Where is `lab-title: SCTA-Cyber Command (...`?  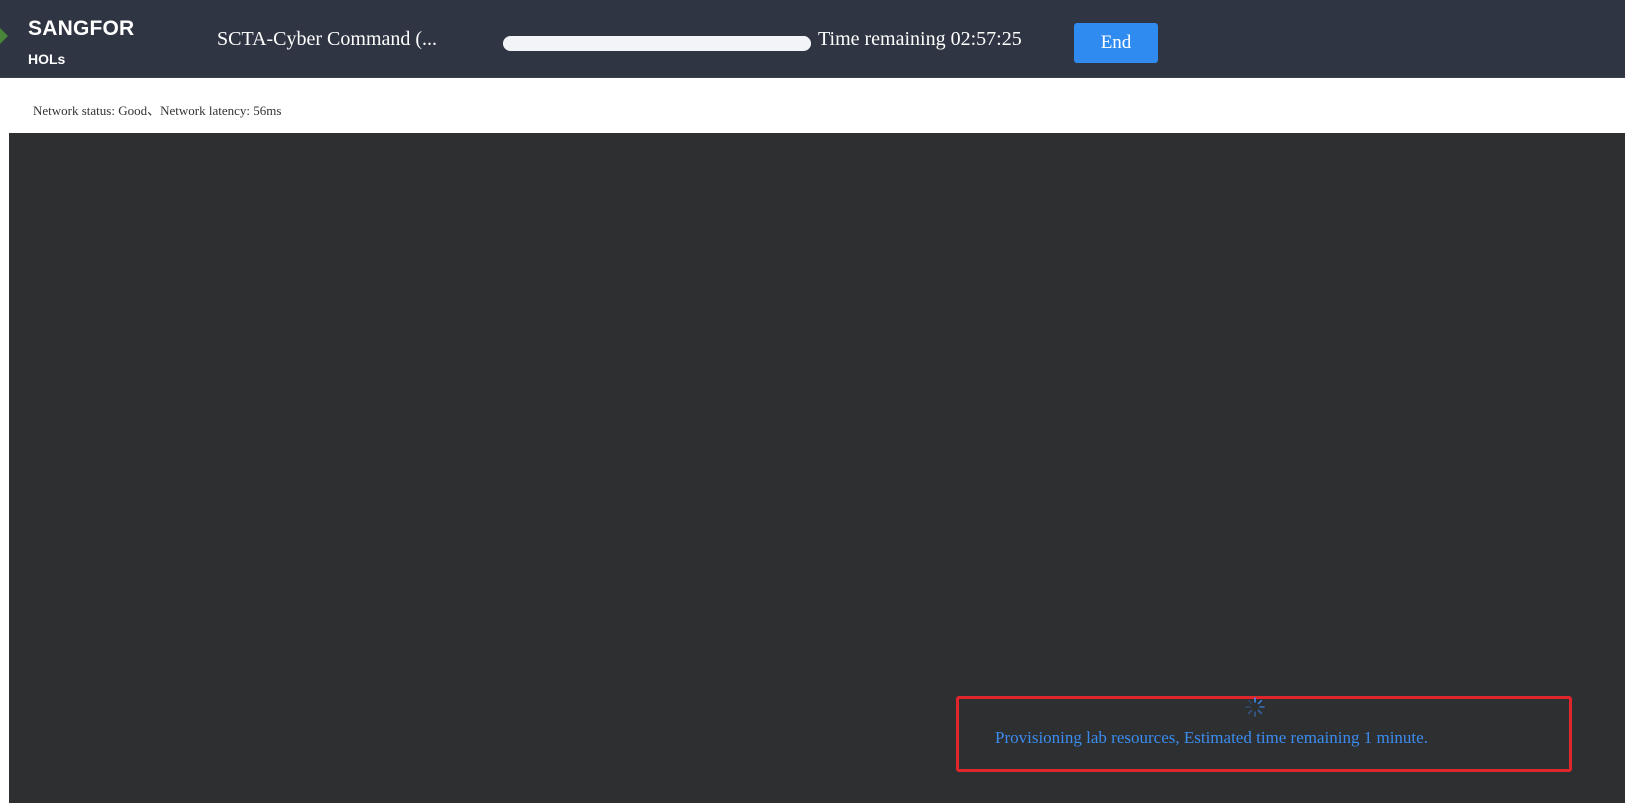 lab-title: SCTA-Cyber Command (... is located at coordinates (327, 39).